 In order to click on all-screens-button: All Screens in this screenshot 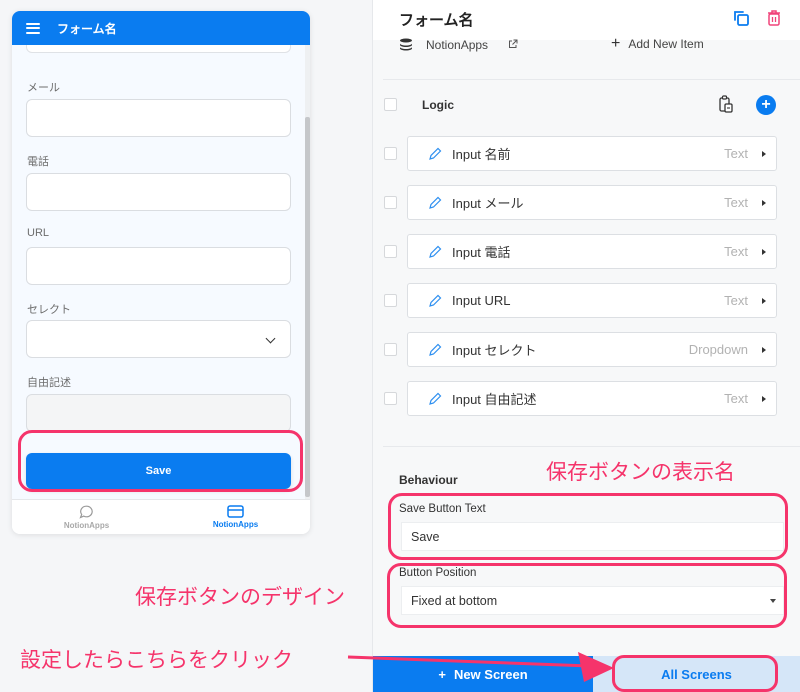, I will do `click(696, 674)`.